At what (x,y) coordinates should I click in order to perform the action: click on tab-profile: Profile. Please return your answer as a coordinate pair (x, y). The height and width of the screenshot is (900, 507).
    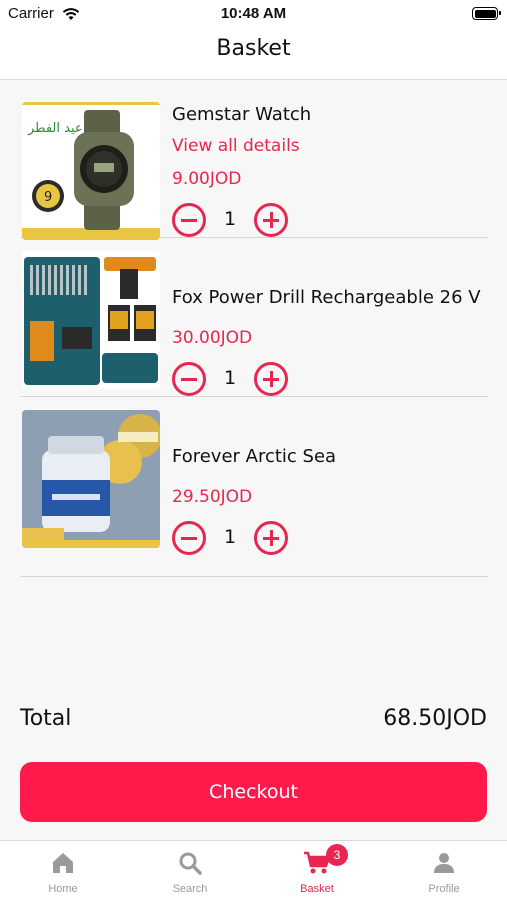
    Looking at the image, I should click on (444, 870).